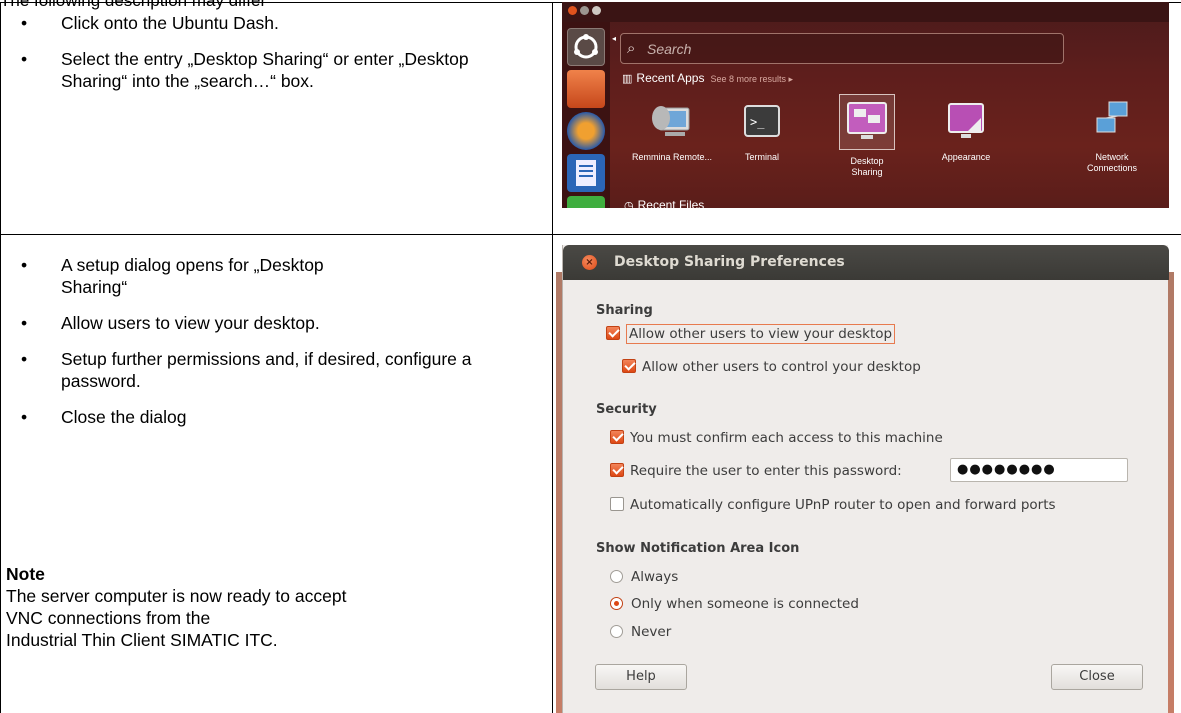 The width and height of the screenshot is (1181, 713). What do you see at coordinates (631, 48) in the screenshot?
I see `search-icon: ⌕` at bounding box center [631, 48].